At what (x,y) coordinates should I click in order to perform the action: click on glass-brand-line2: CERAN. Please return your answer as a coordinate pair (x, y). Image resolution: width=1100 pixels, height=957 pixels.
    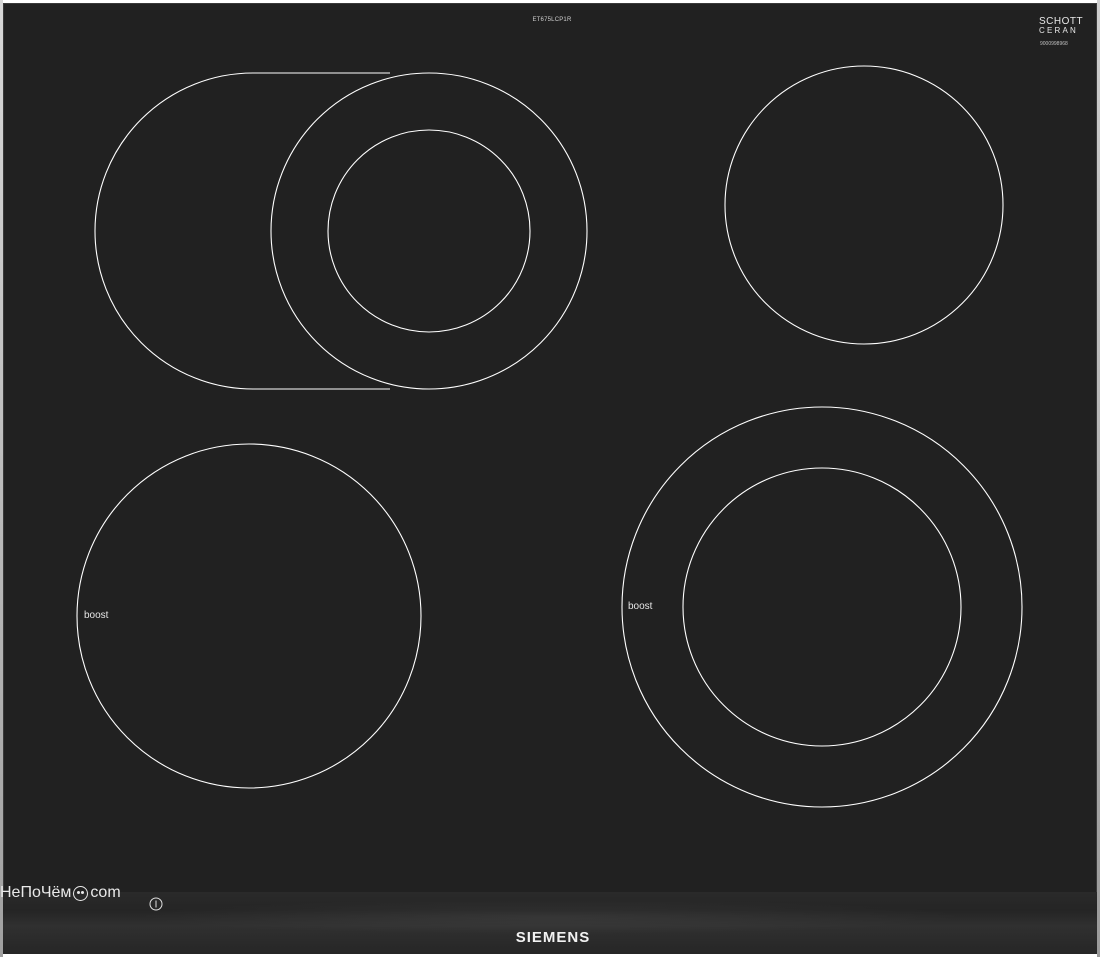
    Looking at the image, I should click on (1059, 30).